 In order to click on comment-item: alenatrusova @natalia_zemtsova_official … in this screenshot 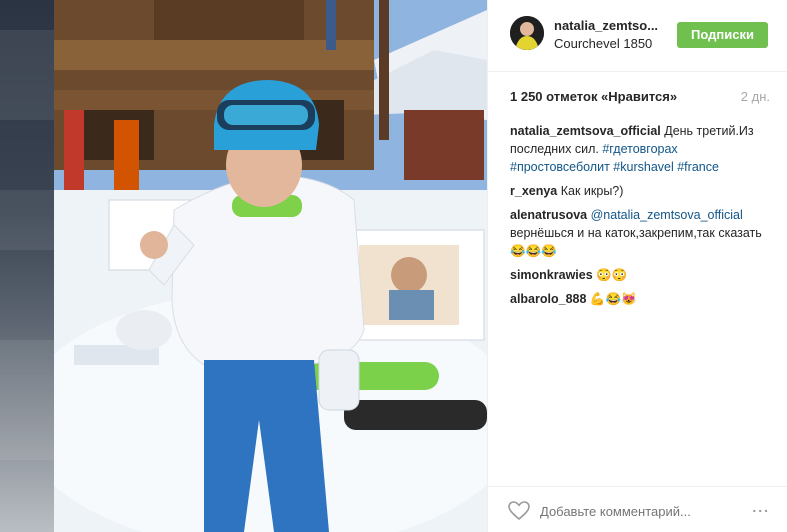, I will do `click(640, 233)`.